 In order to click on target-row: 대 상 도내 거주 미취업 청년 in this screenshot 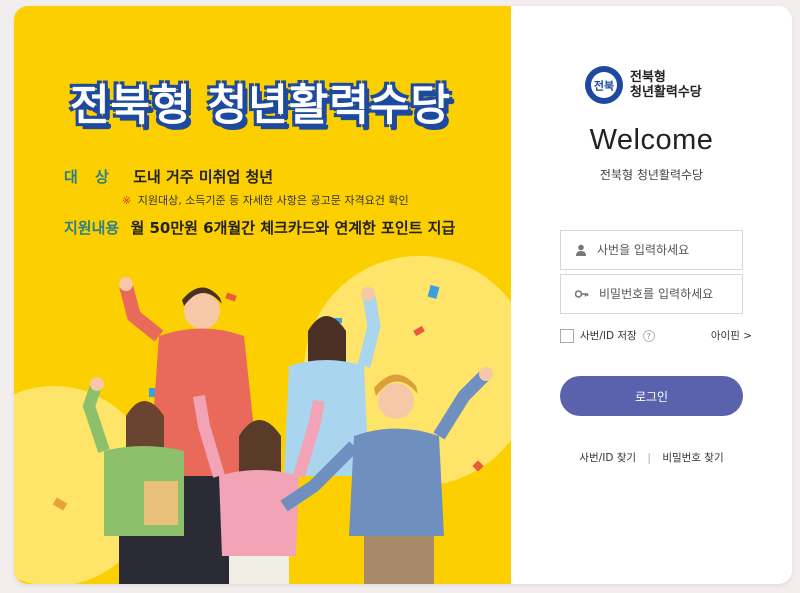, I will do `click(168, 176)`.